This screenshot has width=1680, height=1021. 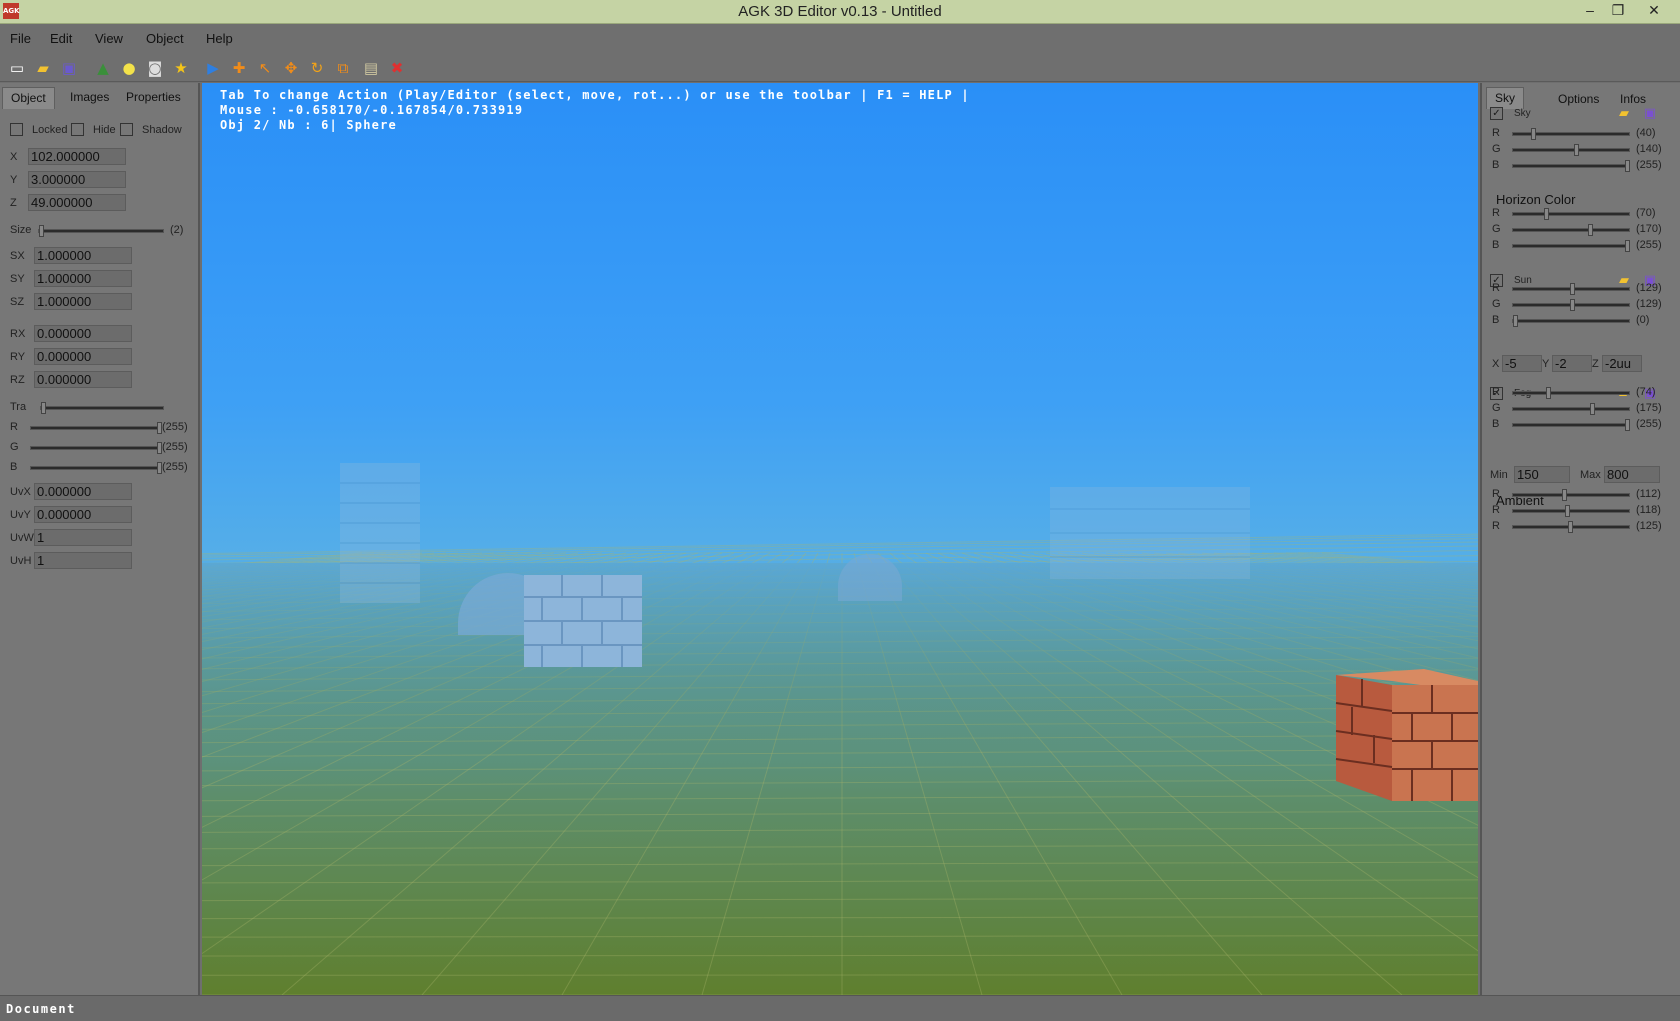 I want to click on sx-field: 1.000000, so click(x=83, y=255).